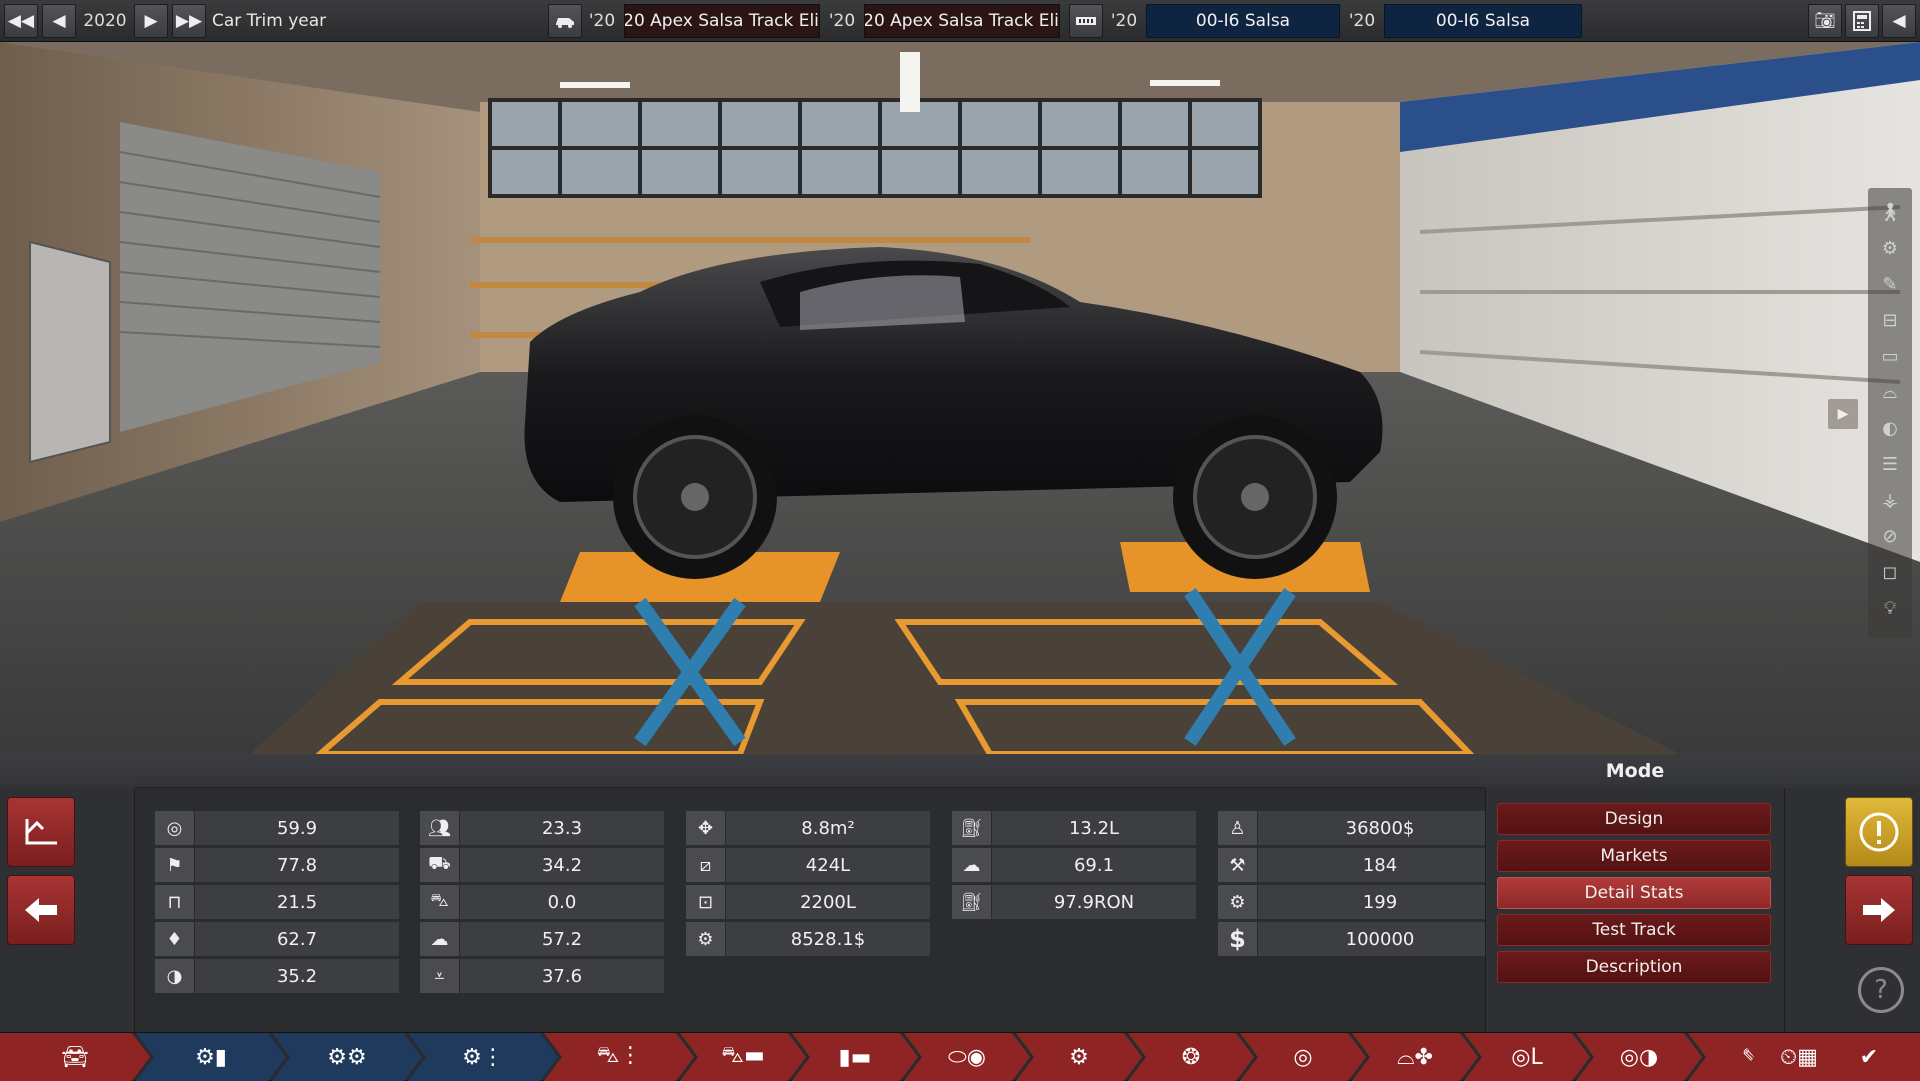 This screenshot has width=1920, height=1081. I want to click on seat-icon: ⊓, so click(175, 902).